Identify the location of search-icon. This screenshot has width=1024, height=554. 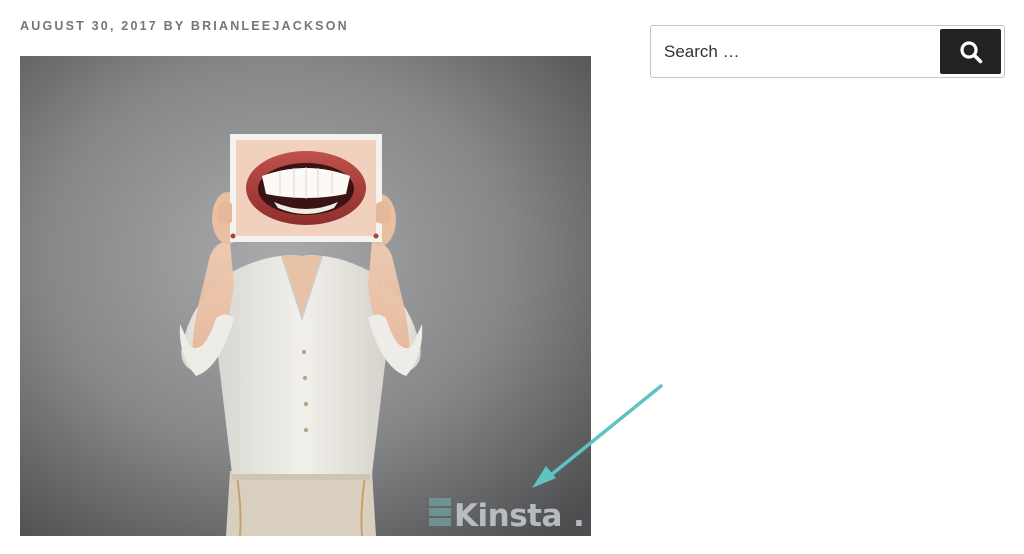
(970, 51).